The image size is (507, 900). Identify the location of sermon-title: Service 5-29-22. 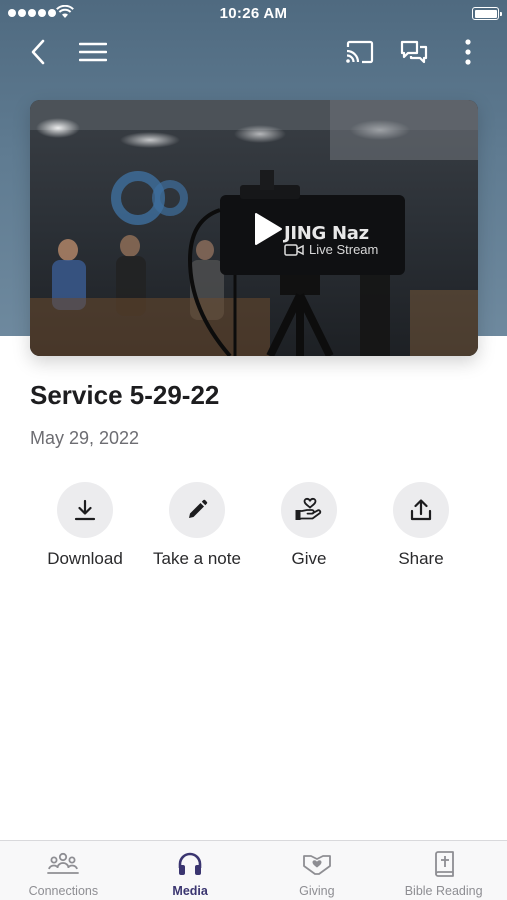
(125, 395).